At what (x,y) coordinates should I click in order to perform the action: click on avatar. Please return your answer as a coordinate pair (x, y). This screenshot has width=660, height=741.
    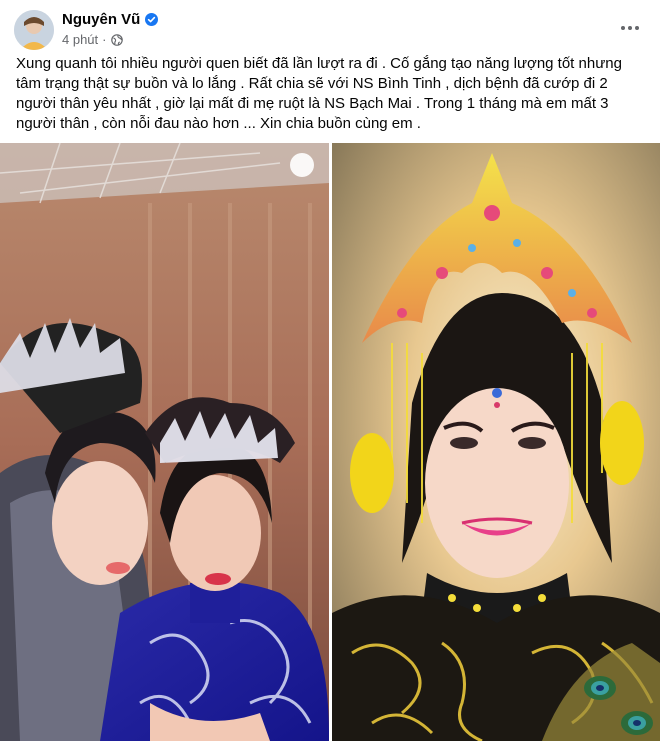
    Looking at the image, I should click on (34, 30).